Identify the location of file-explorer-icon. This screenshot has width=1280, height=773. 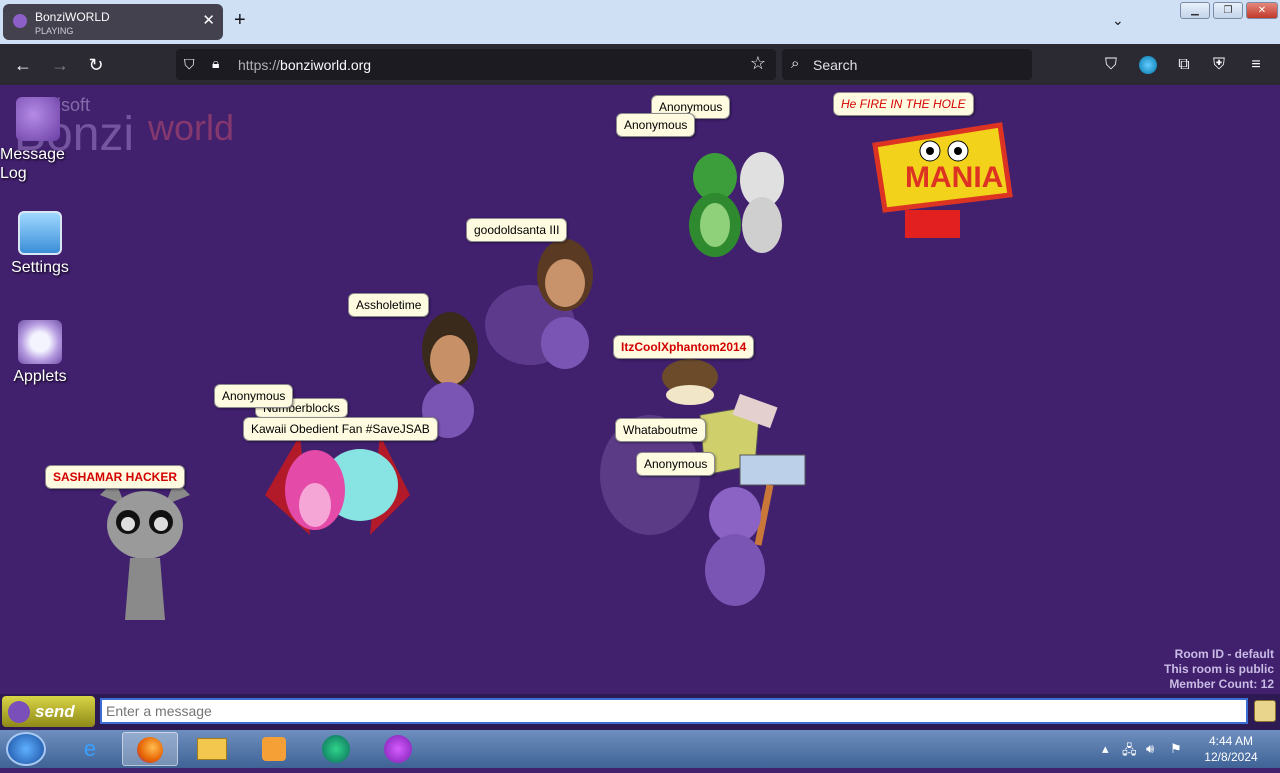
(212, 749).